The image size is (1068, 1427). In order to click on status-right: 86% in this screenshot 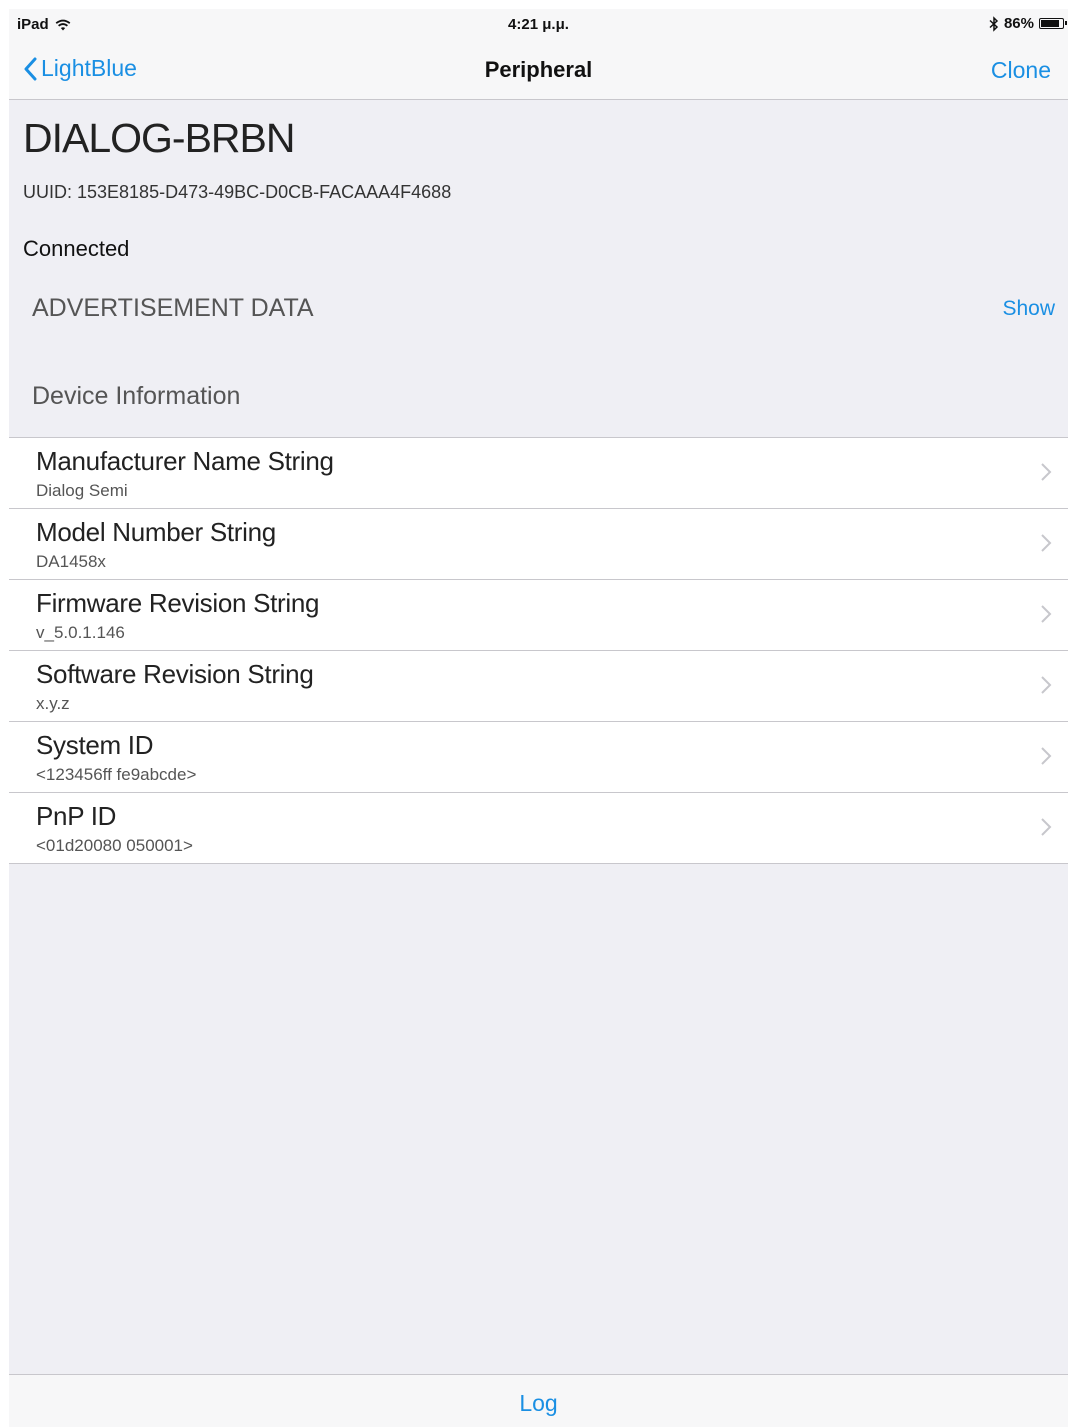, I will do `click(1028, 23)`.